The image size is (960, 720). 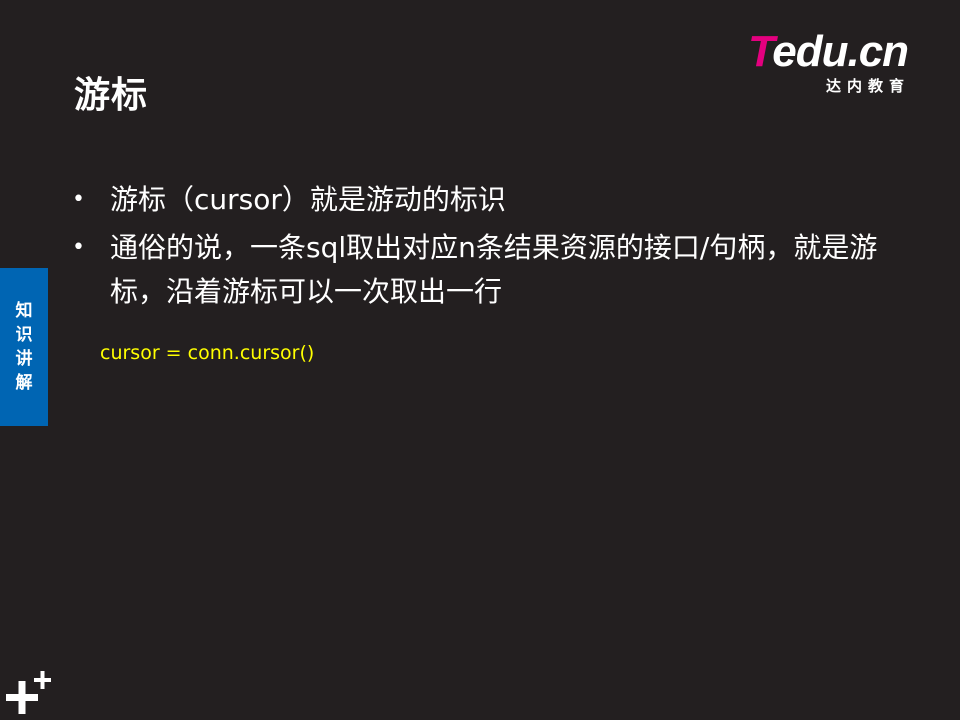 I want to click on logo-wordmark: Tedu.cn, so click(x=828, y=51).